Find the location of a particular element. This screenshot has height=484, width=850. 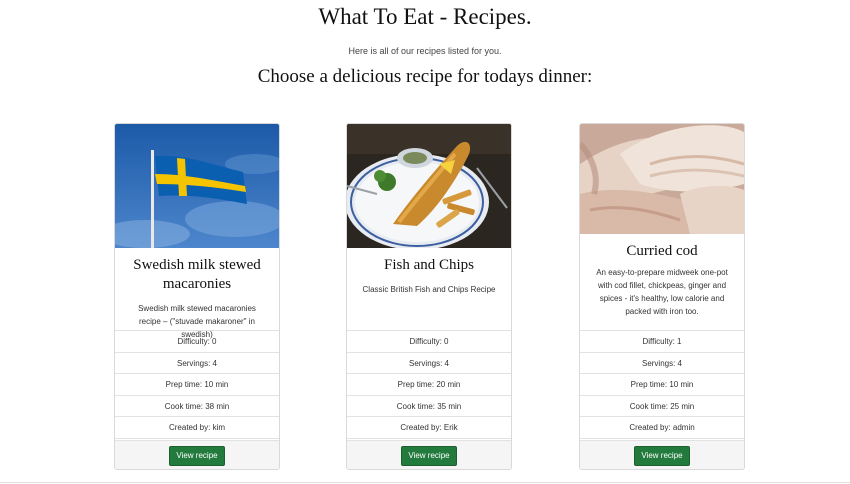

cook-time: Cook time: 25 min is located at coordinates (662, 407).